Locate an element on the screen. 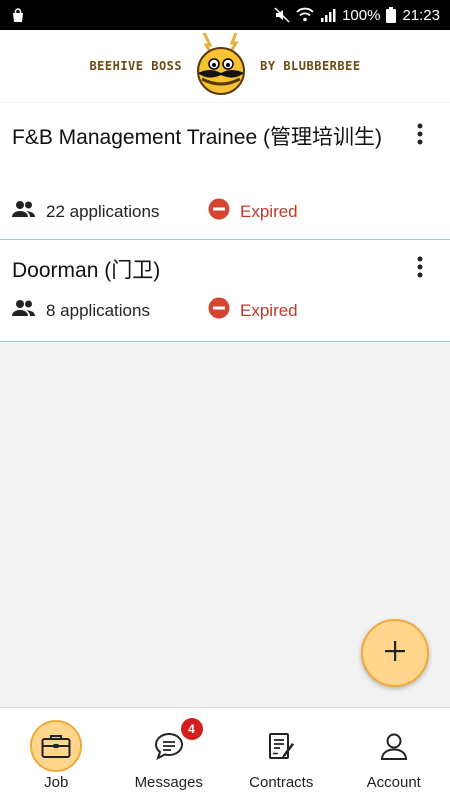 This screenshot has height=800, width=450. job-meta: 22 applications Expired is located at coordinates (155, 211).